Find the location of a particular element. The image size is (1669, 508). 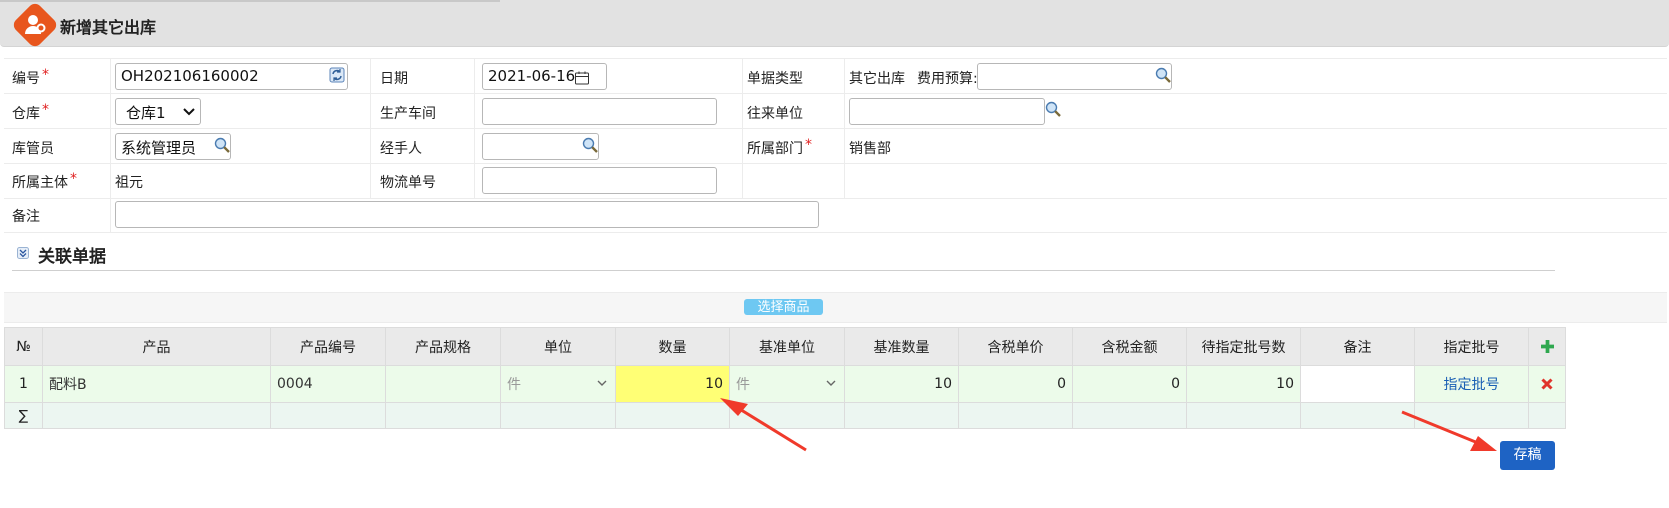

column-header: 基准单位 is located at coordinates (787, 346).